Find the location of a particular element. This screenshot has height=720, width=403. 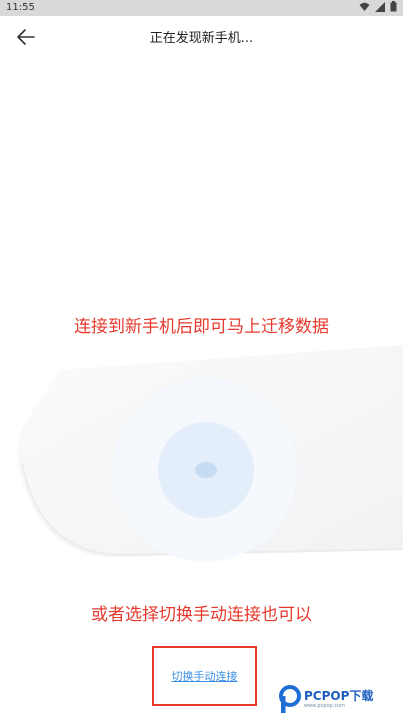

watermark-brand: PCPOP下载 is located at coordinates (339, 696).